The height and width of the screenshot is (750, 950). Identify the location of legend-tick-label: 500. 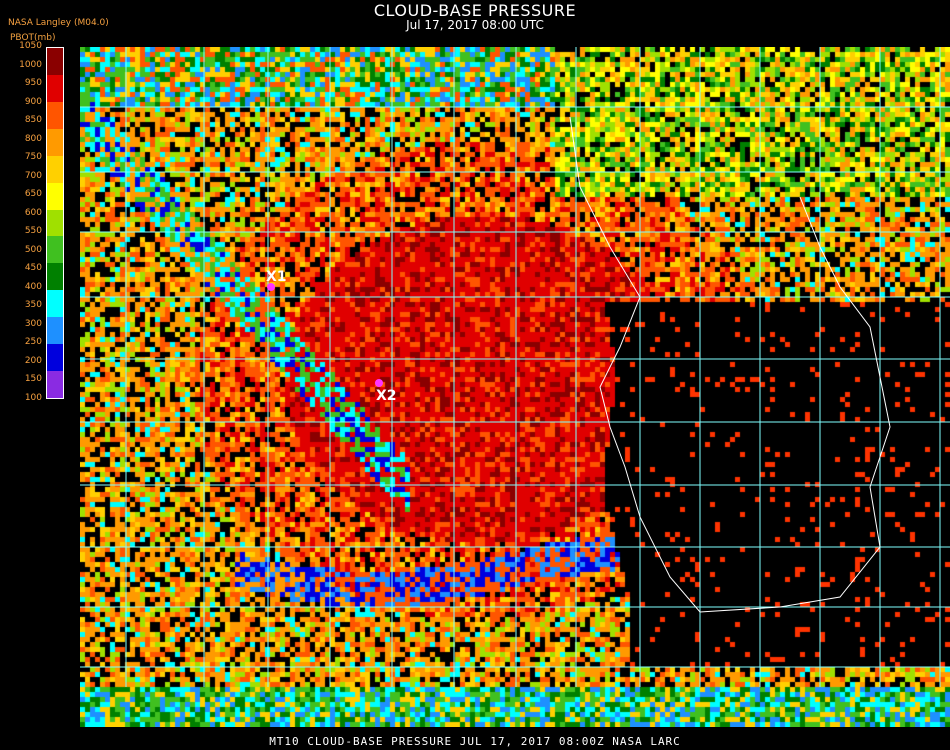
(33, 249).